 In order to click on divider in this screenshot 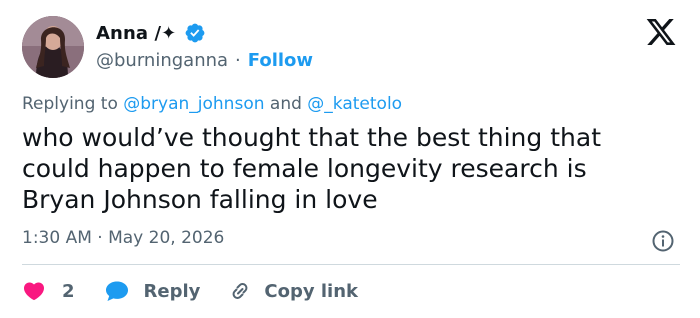, I will do `click(351, 264)`.